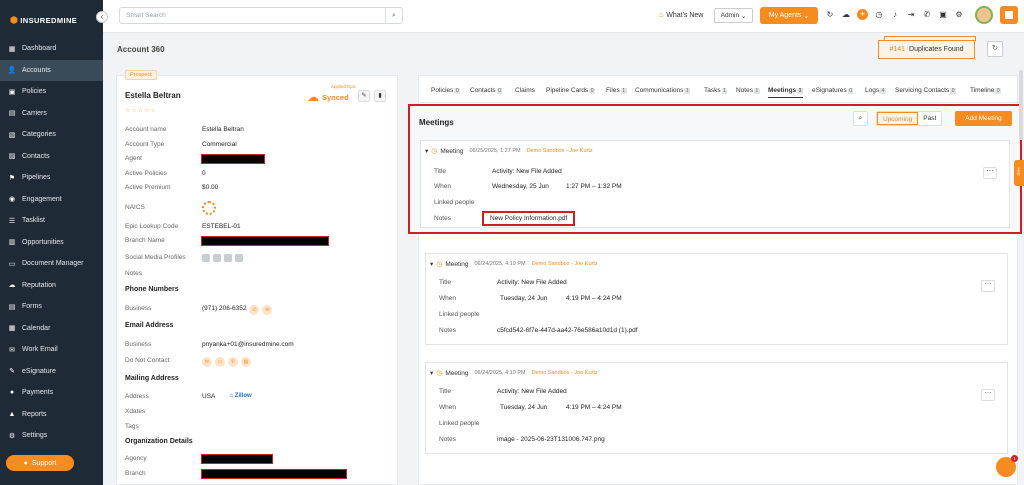 The width and height of the screenshot is (1024, 485). Describe the element at coordinates (254, 310) in the screenshot. I see `call-icon: ✆` at that location.